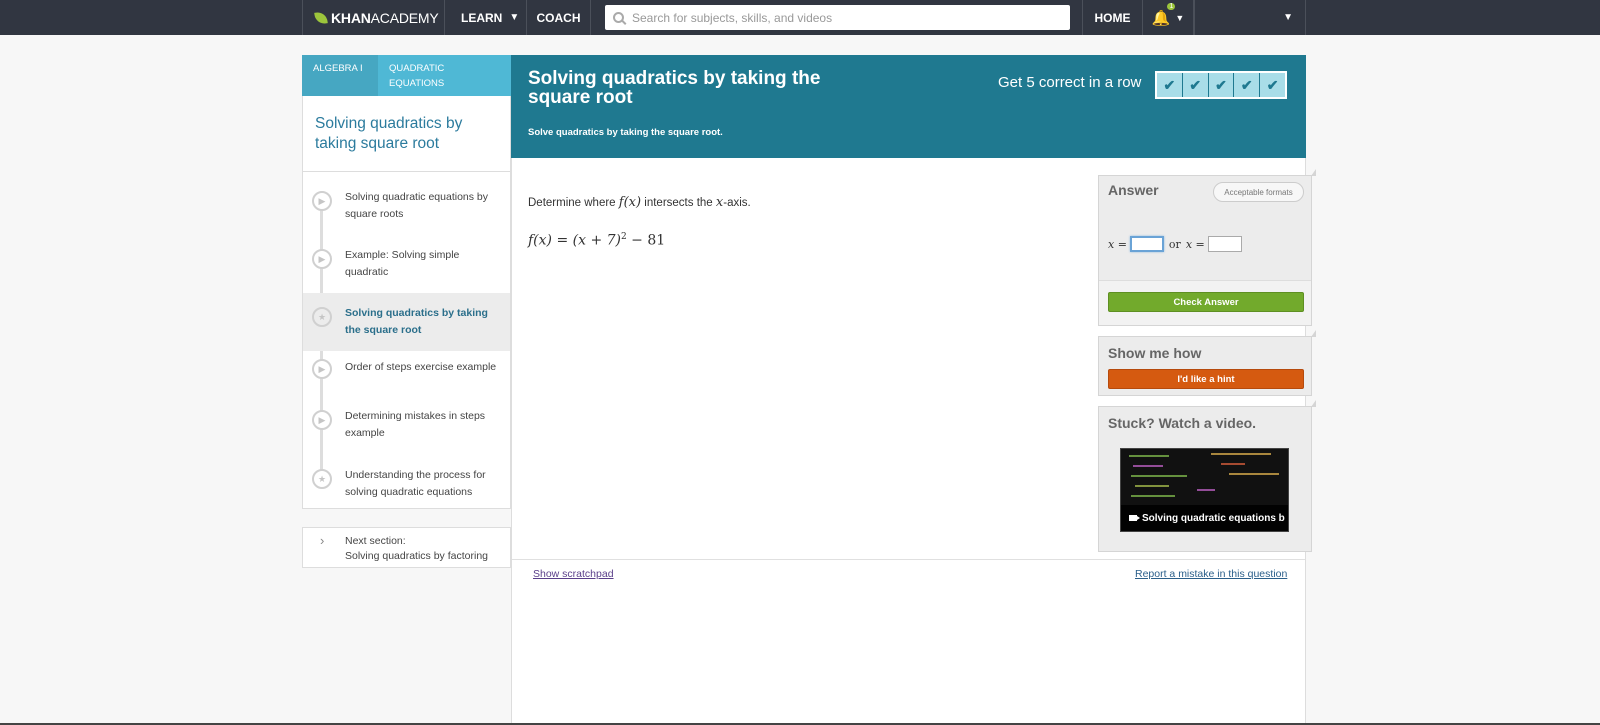 Image resolution: width=1600 pixels, height=725 pixels. Describe the element at coordinates (389, 133) in the screenshot. I see `sidebar-title: Solving quadratics by taking square root` at that location.